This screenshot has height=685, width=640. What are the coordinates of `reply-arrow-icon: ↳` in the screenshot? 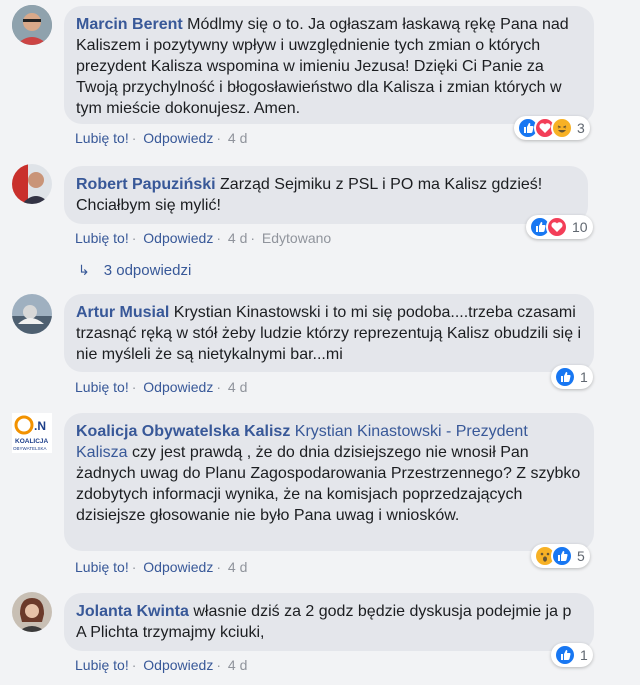 It's located at (84, 270).